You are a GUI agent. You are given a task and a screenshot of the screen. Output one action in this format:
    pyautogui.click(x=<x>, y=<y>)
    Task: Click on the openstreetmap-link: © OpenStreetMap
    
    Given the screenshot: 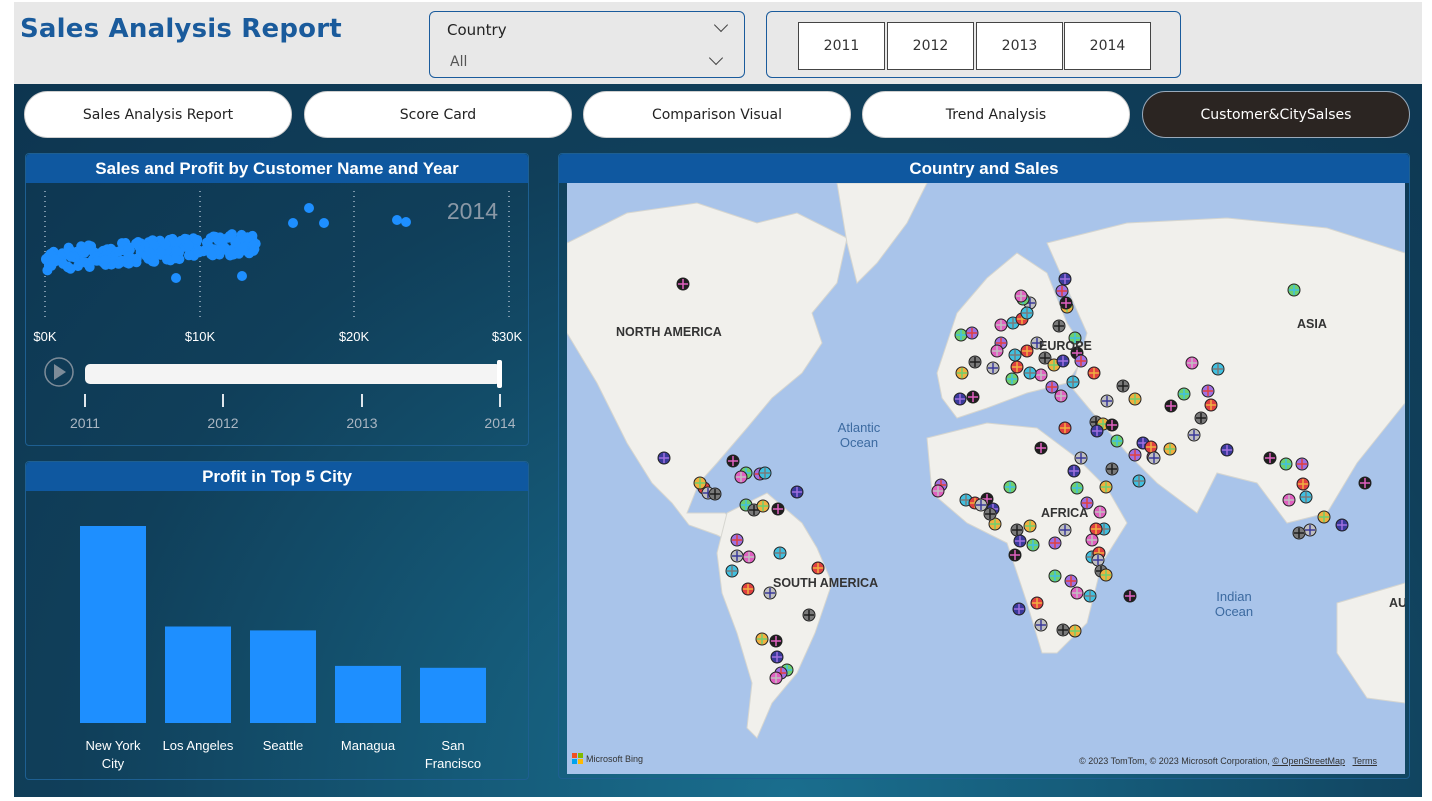 What is the action you would take?
    pyautogui.click(x=1308, y=761)
    